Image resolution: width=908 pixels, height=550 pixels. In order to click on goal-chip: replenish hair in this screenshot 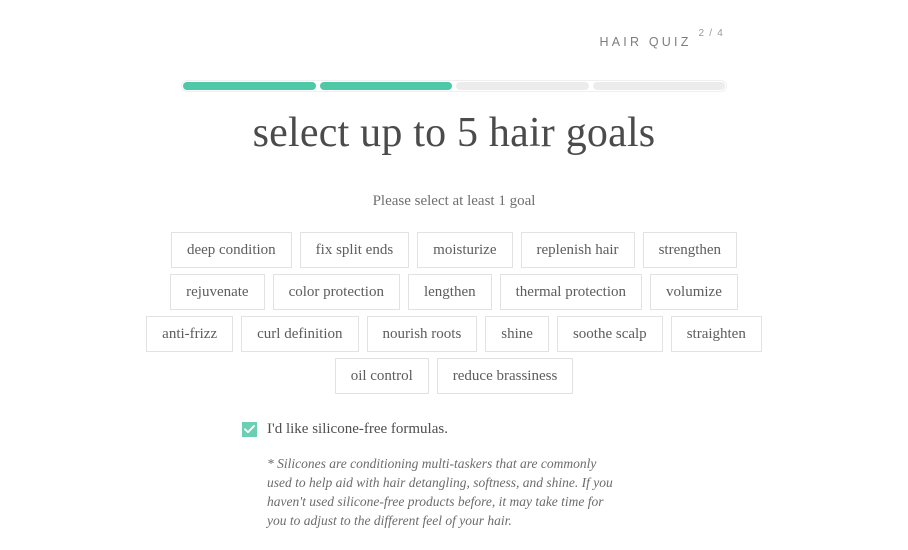, I will do `click(577, 250)`.